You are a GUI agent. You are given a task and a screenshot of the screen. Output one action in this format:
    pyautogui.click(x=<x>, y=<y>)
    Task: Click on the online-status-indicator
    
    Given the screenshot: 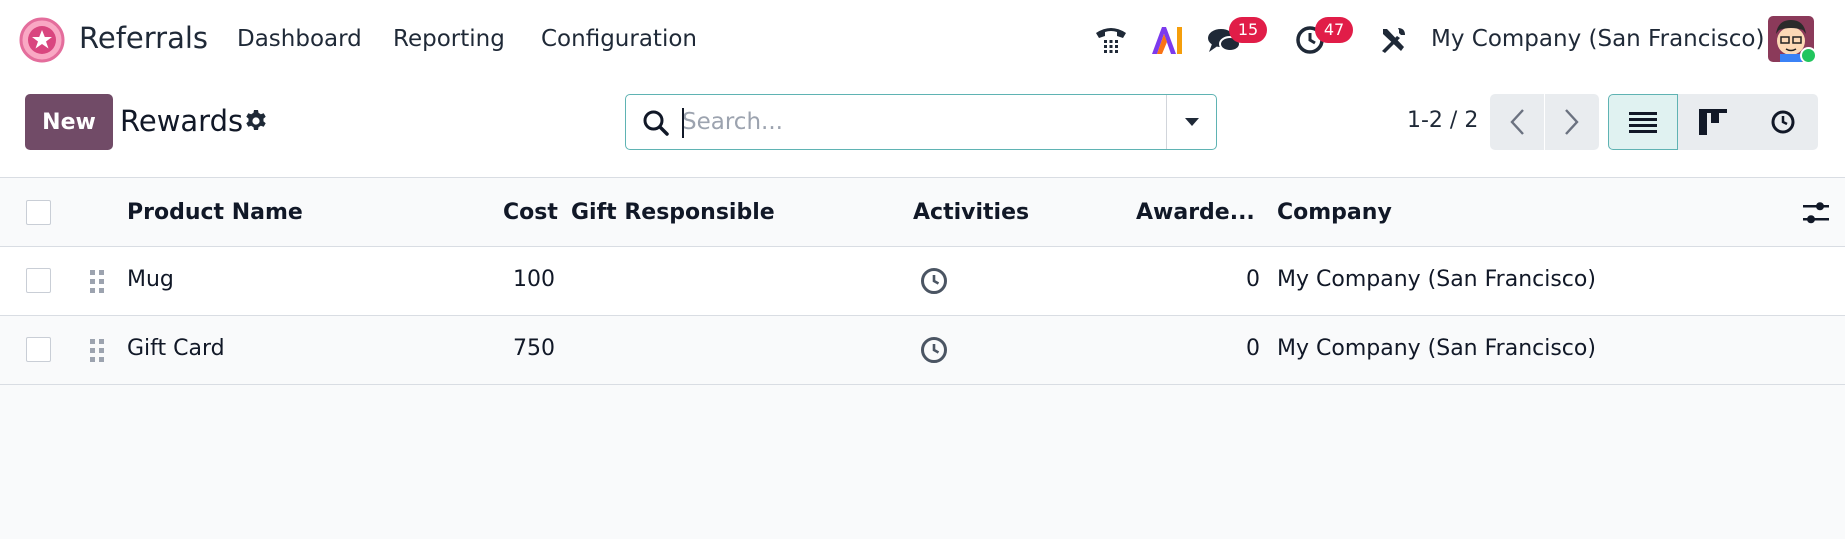 What is the action you would take?
    pyautogui.click(x=1808, y=55)
    